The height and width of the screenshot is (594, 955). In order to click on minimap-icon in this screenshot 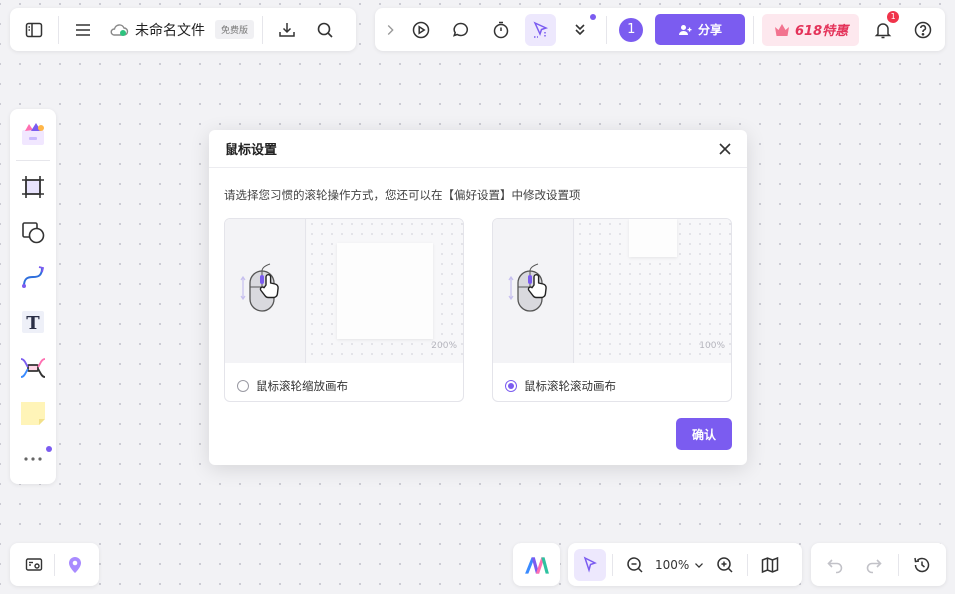, I will do `click(34, 565)`.